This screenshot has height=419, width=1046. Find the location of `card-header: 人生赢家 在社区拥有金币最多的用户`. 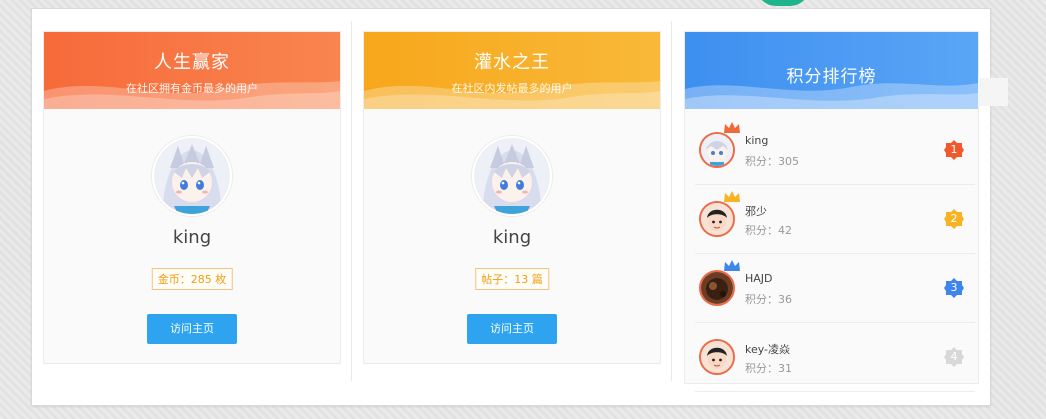

card-header: 人生赢家 在社区拥有金币最多的用户 is located at coordinates (192, 70).